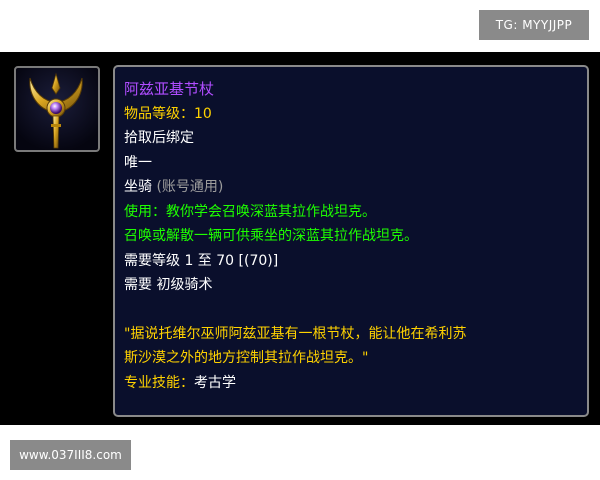 This screenshot has width=600, height=480. I want to click on item-level: 物品等级：10, so click(351, 114).